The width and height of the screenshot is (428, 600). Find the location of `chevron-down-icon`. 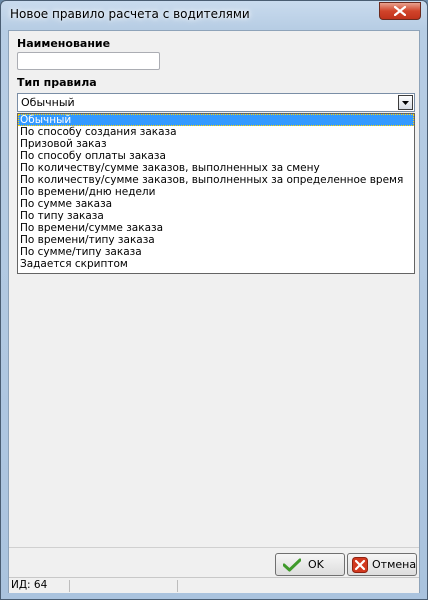

chevron-down-icon is located at coordinates (405, 102).